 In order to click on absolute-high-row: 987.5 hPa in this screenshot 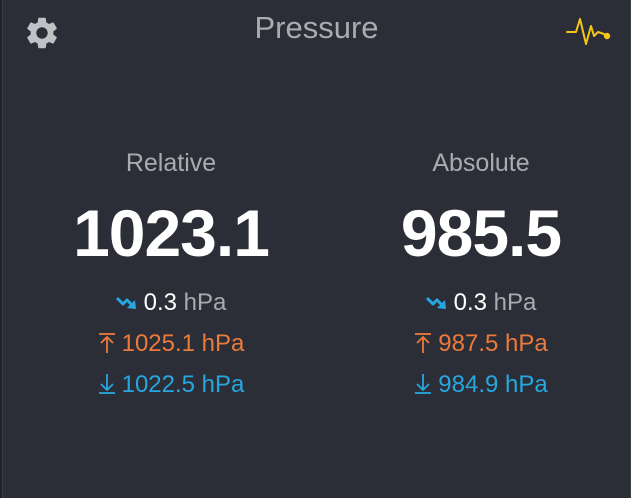, I will do `click(481, 349)`.